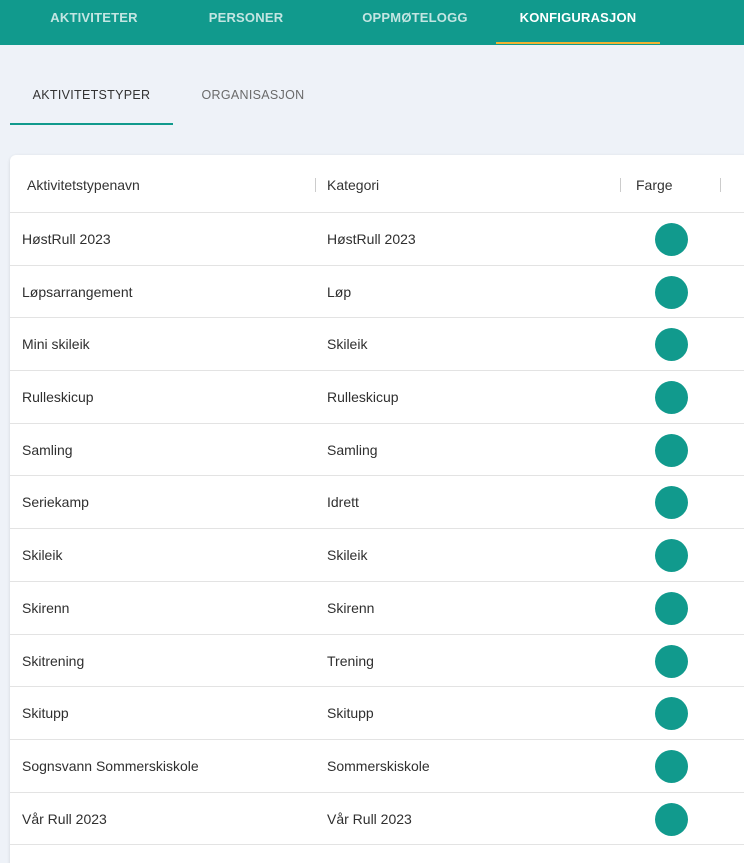 The width and height of the screenshot is (744, 863). What do you see at coordinates (83, 185) in the screenshot?
I see `column-header-name: Aktivitetstypenavn` at bounding box center [83, 185].